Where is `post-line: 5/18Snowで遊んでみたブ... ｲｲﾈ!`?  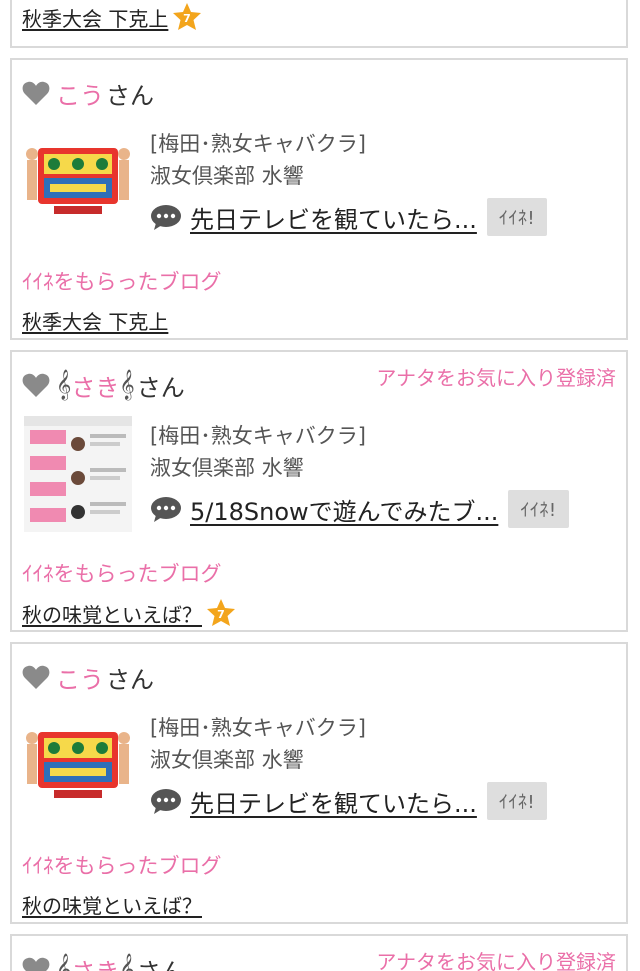 post-line: 5/18Snowで遊んでみたブ... ｲｲﾈ! is located at coordinates (359, 509).